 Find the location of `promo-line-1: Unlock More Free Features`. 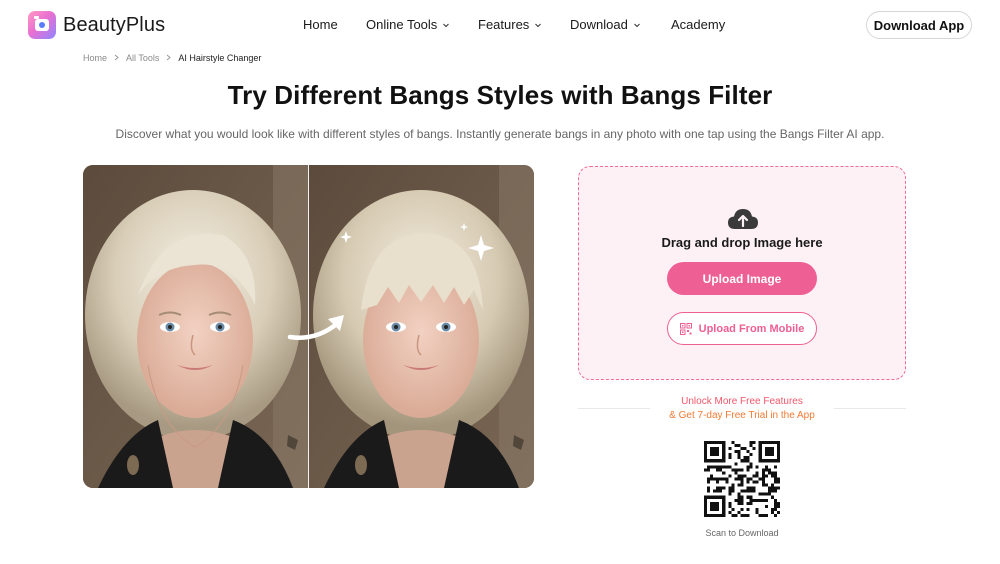

promo-line-1: Unlock More Free Features is located at coordinates (742, 401).